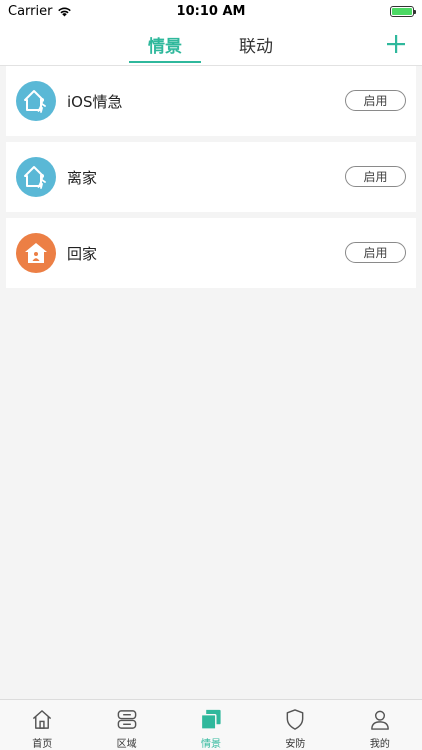 The width and height of the screenshot is (422, 750). I want to click on tab-bar-item-home: 首页, so click(42, 725).